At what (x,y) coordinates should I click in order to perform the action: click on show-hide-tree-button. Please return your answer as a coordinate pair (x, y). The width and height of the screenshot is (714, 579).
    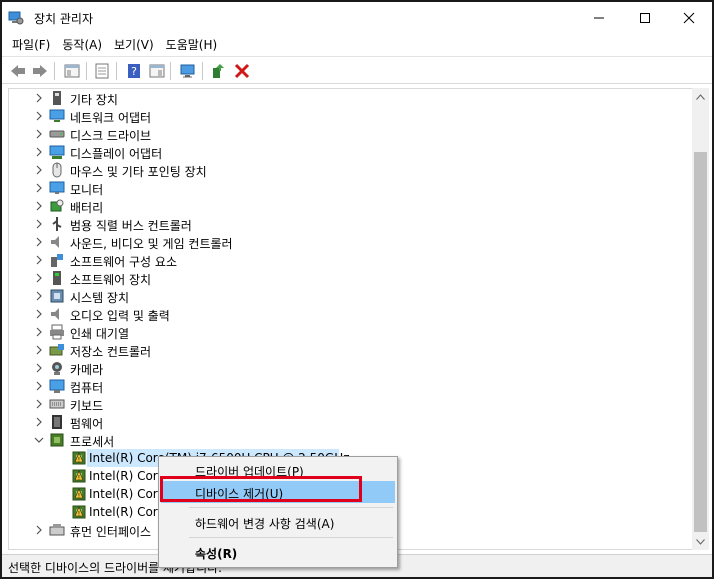
    Looking at the image, I should click on (72, 71).